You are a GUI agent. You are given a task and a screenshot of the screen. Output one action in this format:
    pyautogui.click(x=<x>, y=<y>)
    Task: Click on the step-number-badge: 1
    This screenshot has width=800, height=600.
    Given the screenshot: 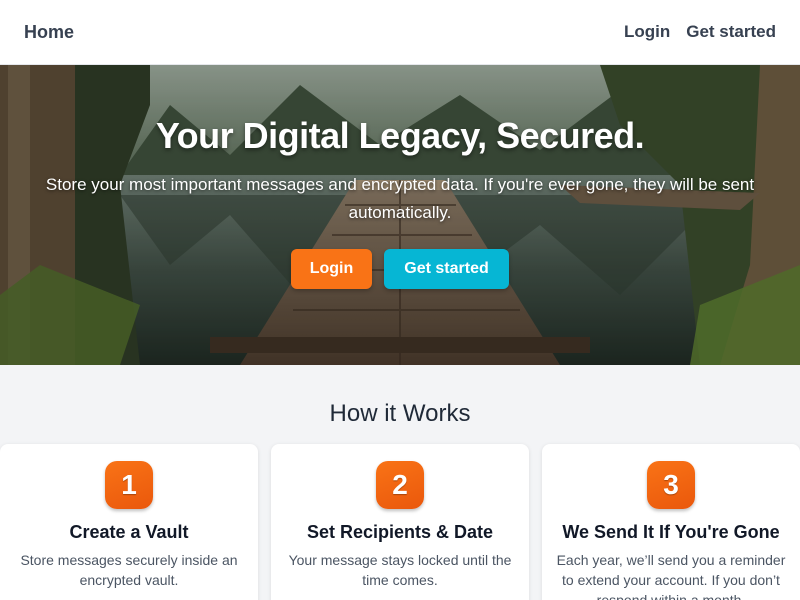 What is the action you would take?
    pyautogui.click(x=129, y=485)
    